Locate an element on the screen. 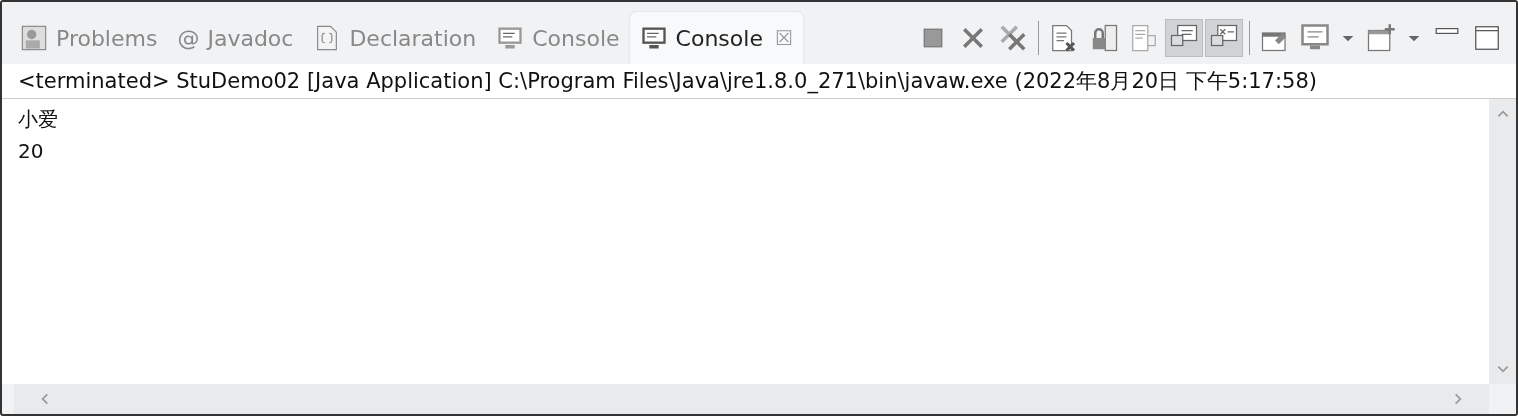 The image size is (1518, 416). close-icon: ☒ is located at coordinates (783, 38).